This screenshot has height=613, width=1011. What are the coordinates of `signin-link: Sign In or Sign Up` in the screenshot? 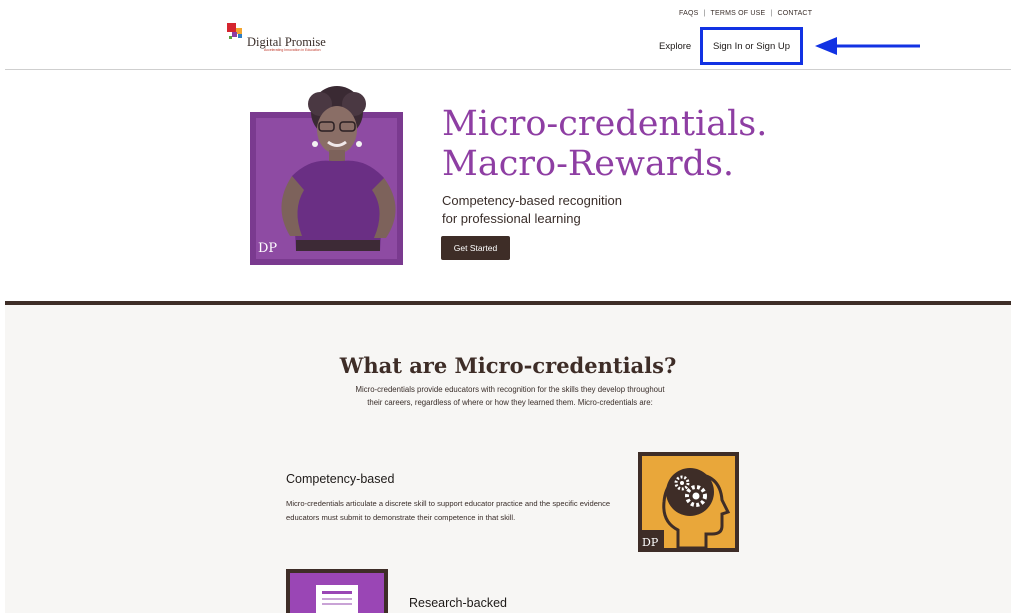 It's located at (751, 46).